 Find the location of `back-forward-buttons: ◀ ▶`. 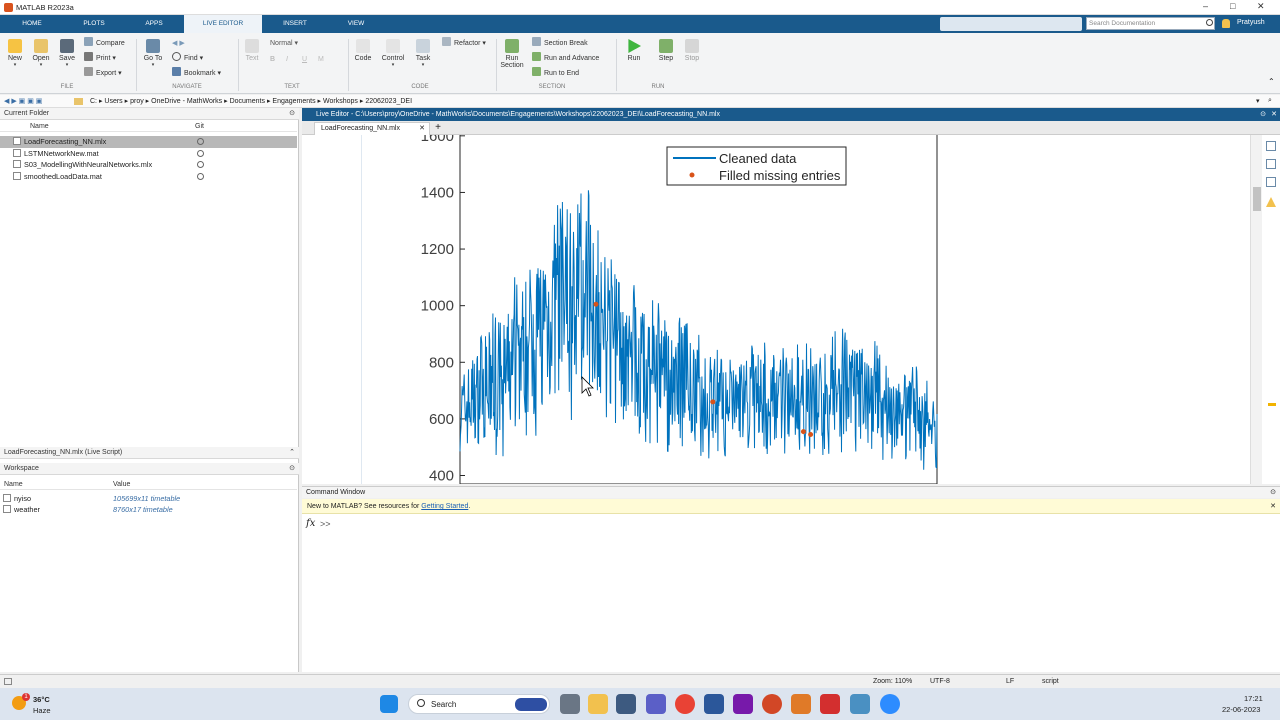

back-forward-buttons: ◀ ▶ is located at coordinates (178, 44).